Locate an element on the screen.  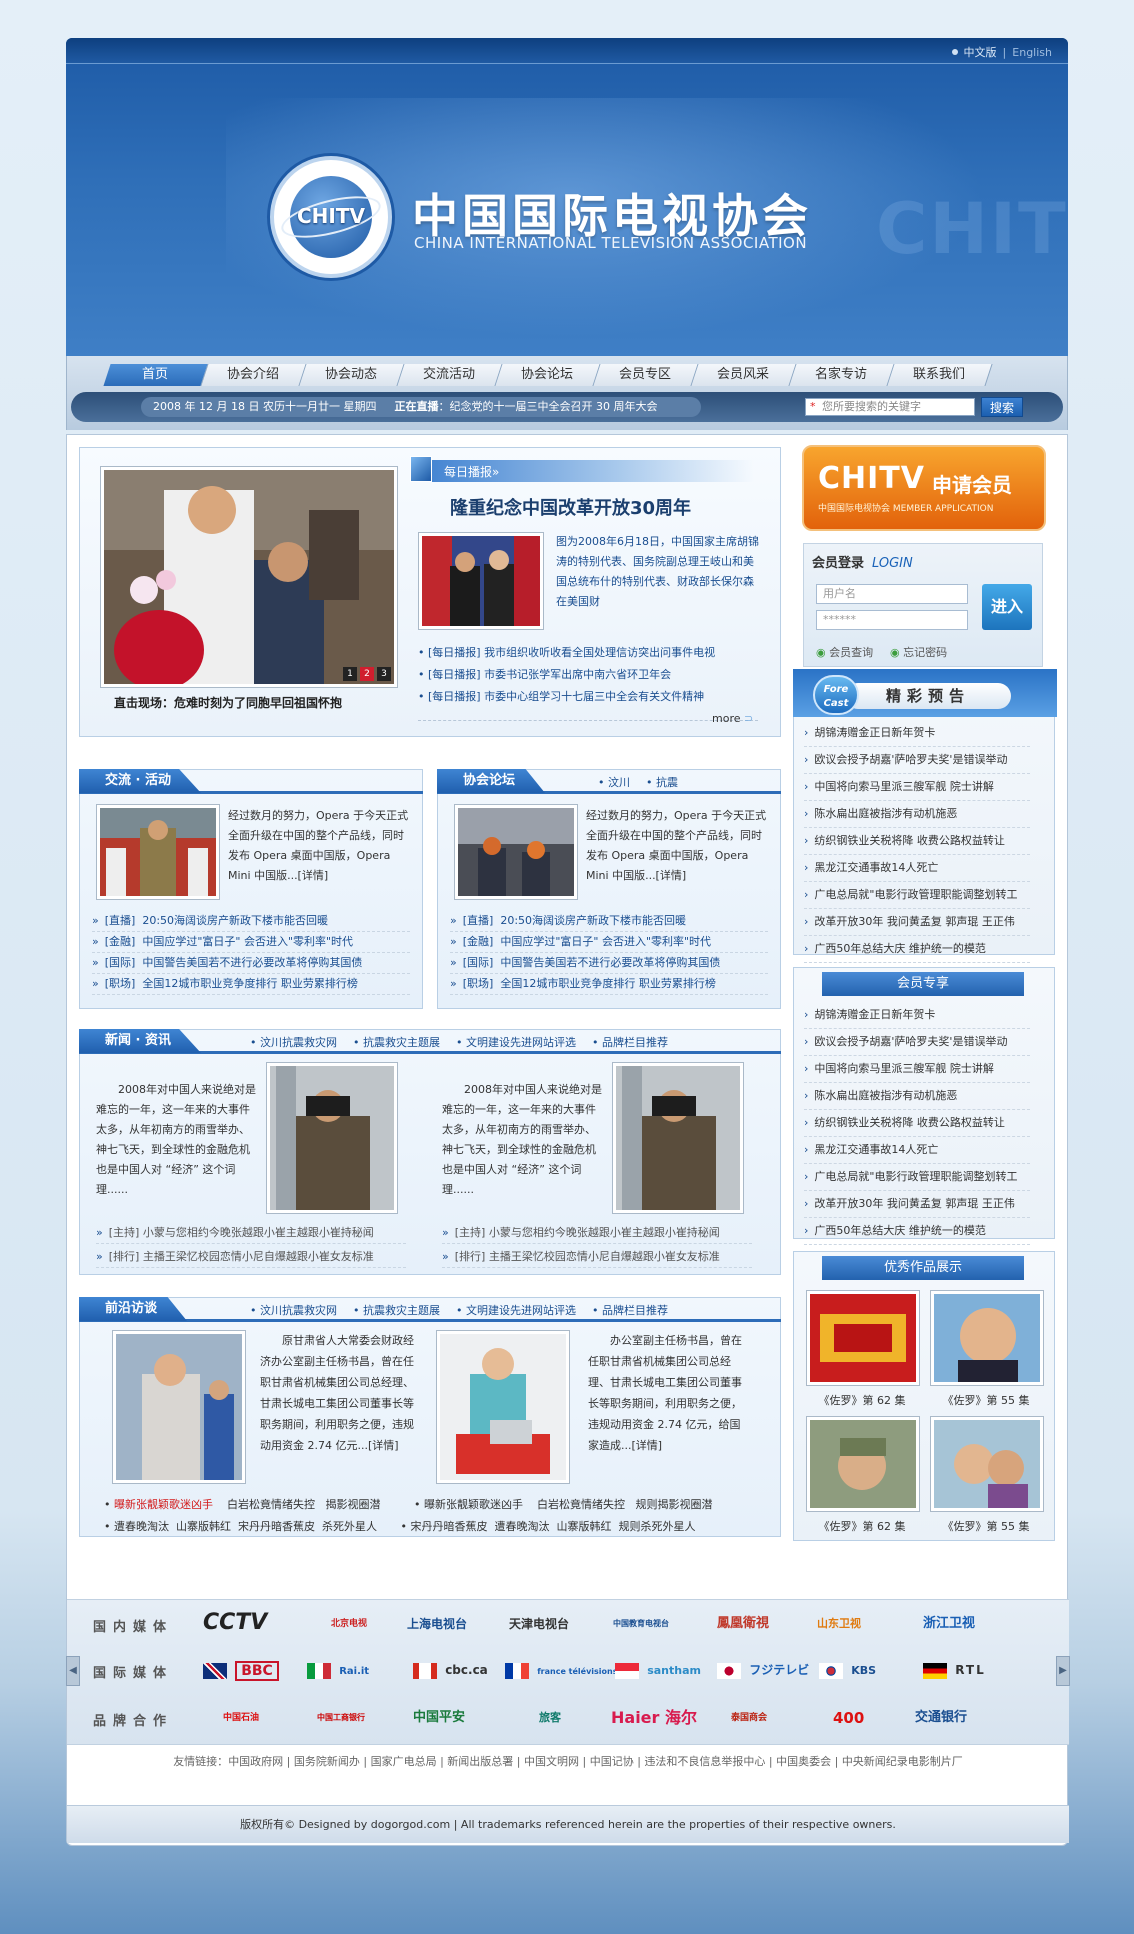
list-item: 改革开放30年 我问黄孟复 郭声琨 王正伟 is located at coordinates (917, 1204).